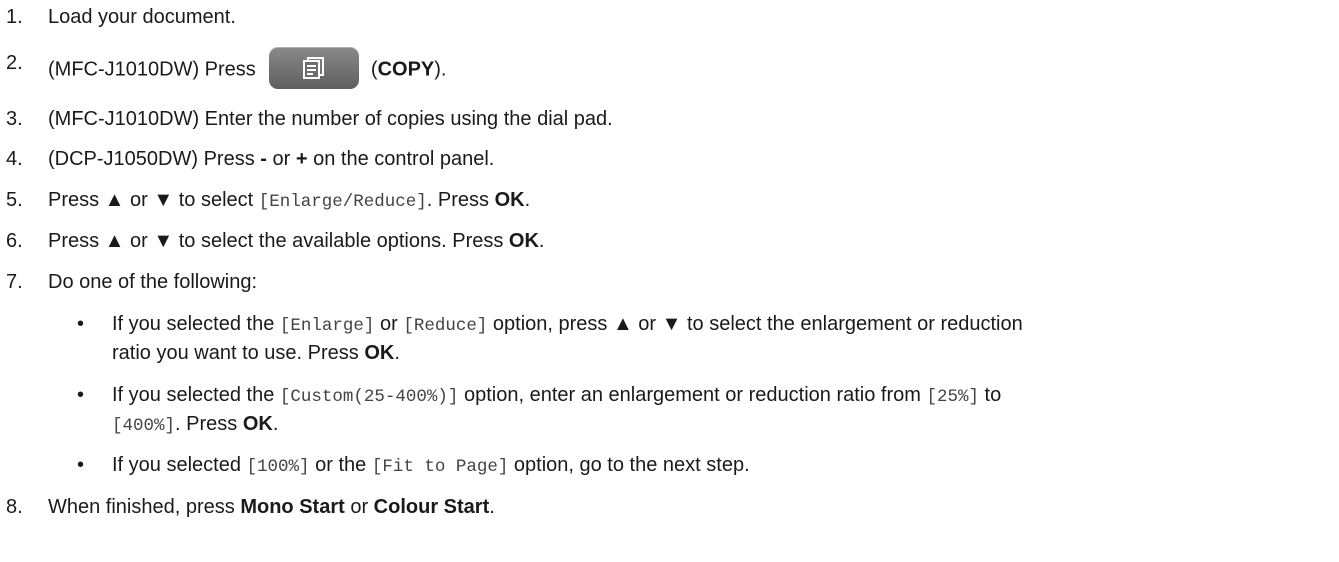 Image resolution: width=1339 pixels, height=562 pixels. I want to click on step-number: 7., so click(14, 282).